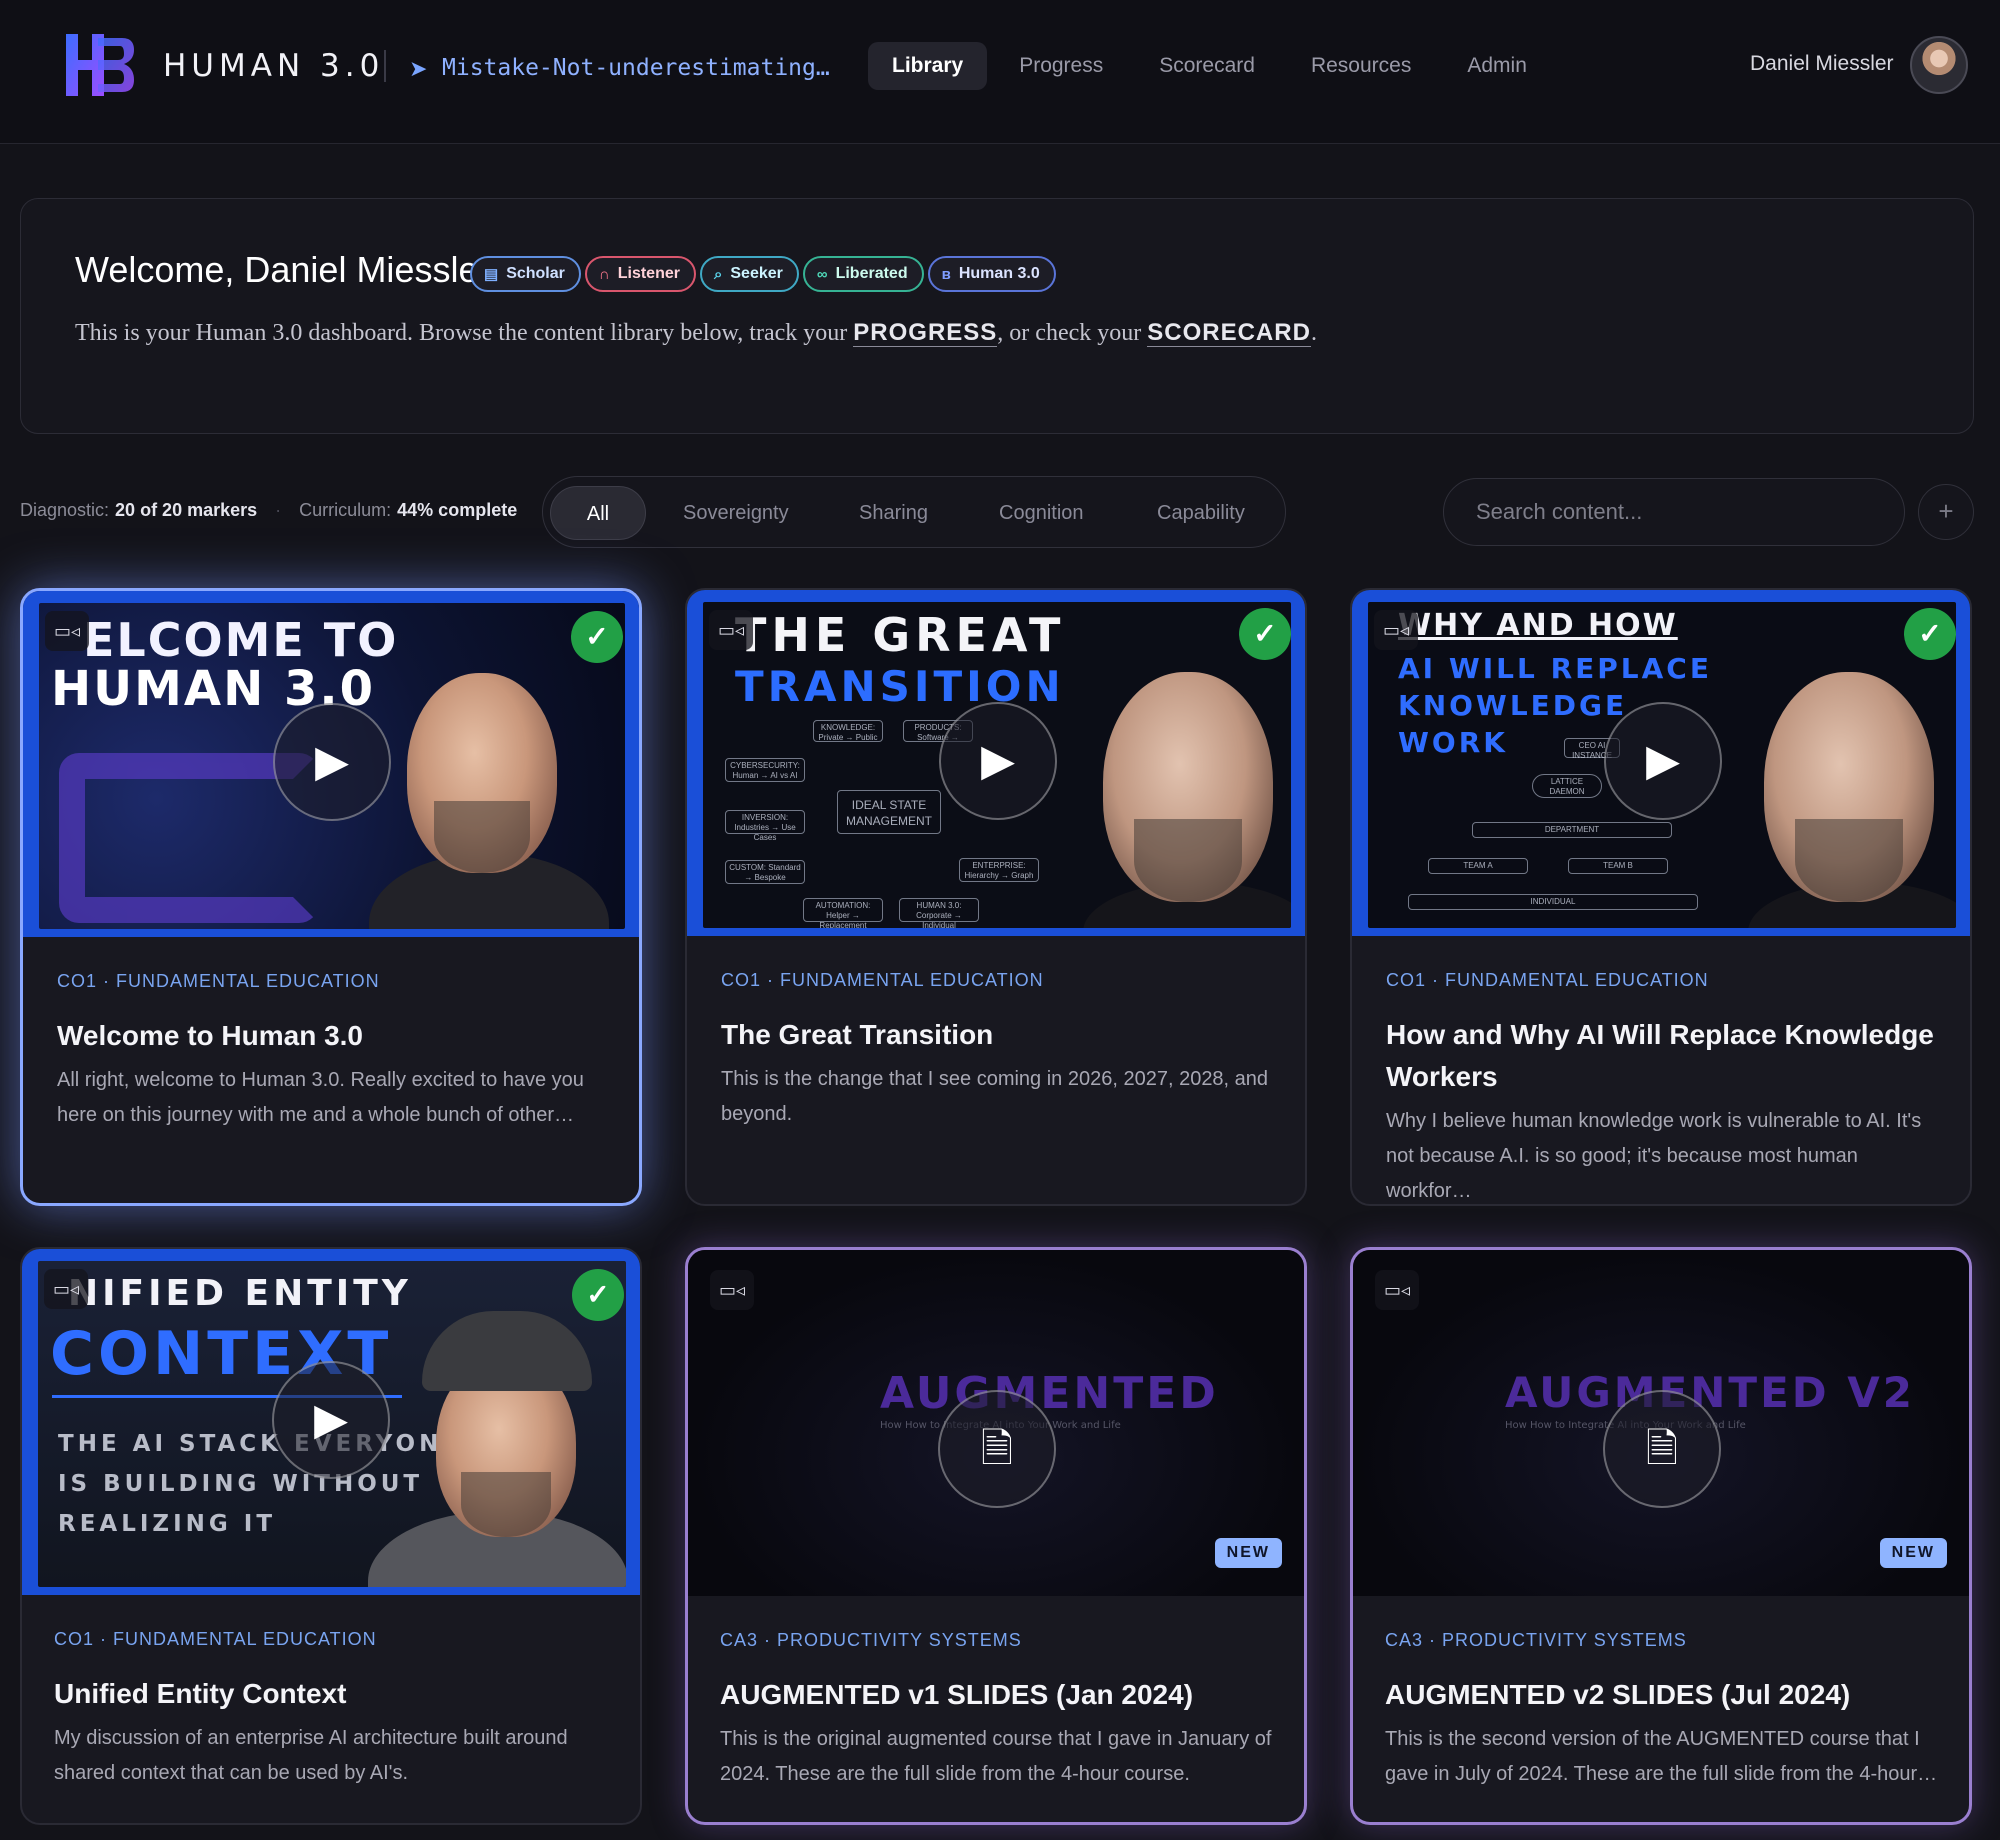 The width and height of the screenshot is (2000, 1840). I want to click on diagram-node: LATTICE DAEMON, so click(1567, 786).